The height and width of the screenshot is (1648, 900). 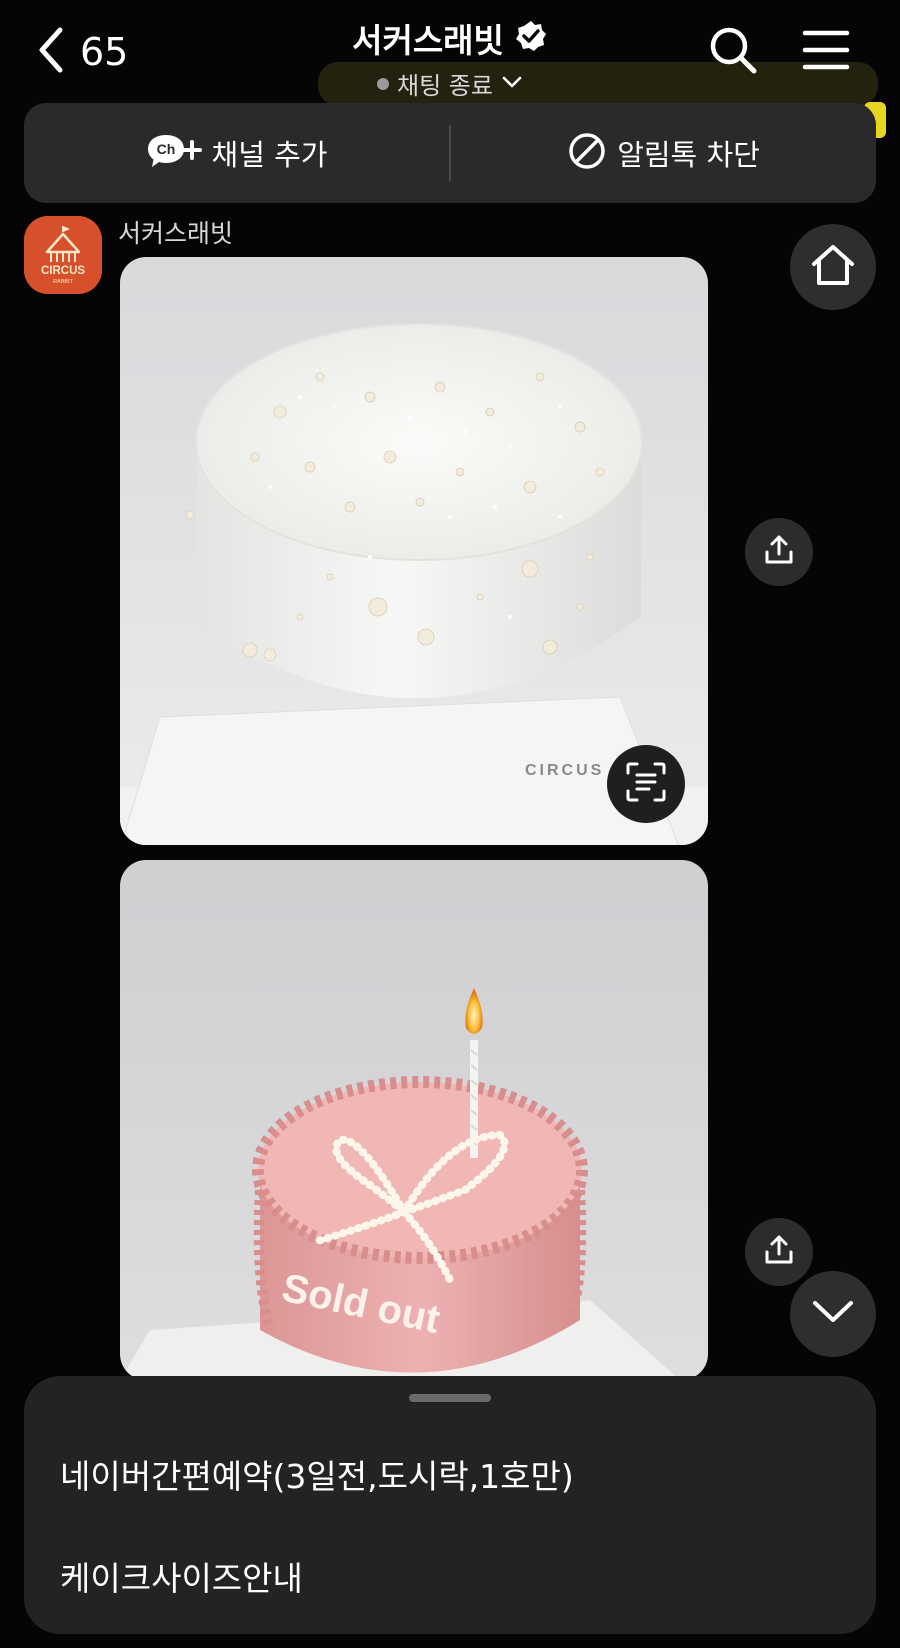 I want to click on menu-icon, so click(x=826, y=53).